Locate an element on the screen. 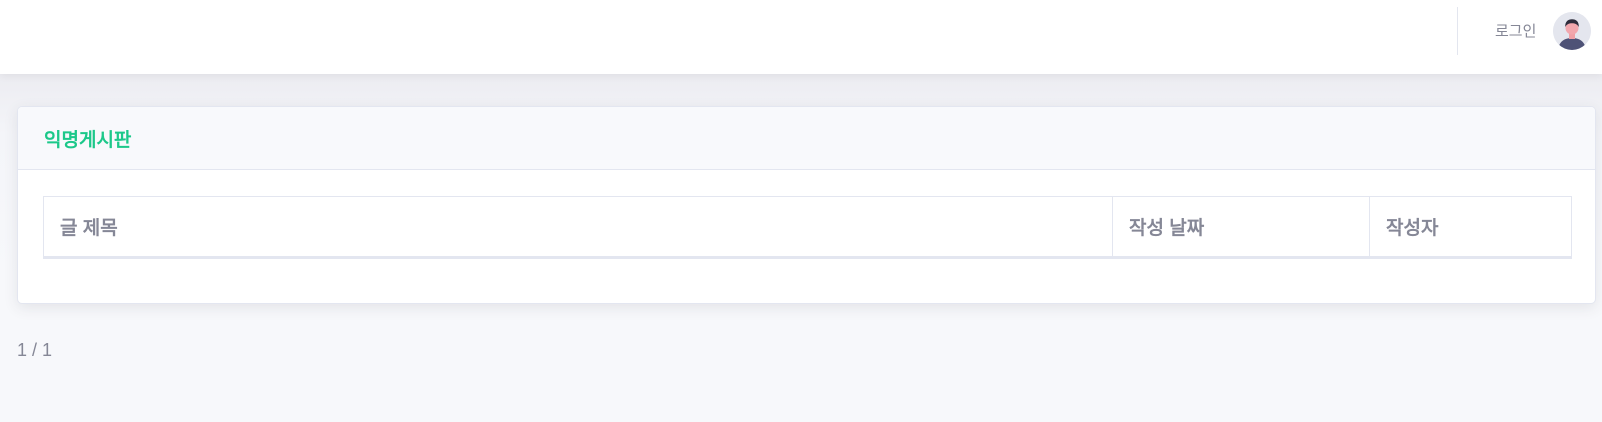  topbar-divider is located at coordinates (1457, 31).